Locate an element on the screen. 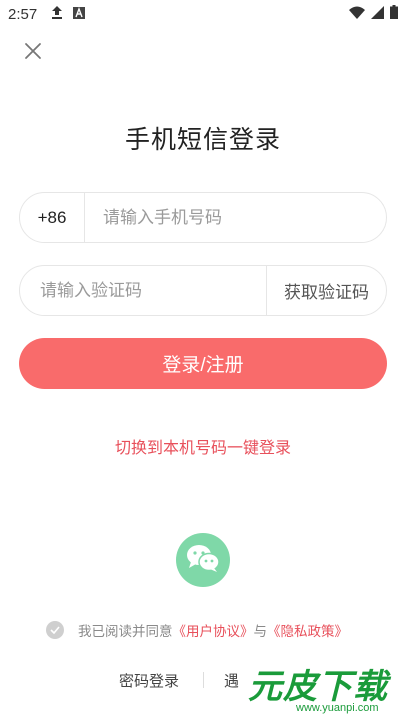  close-button is located at coordinates (33, 53).